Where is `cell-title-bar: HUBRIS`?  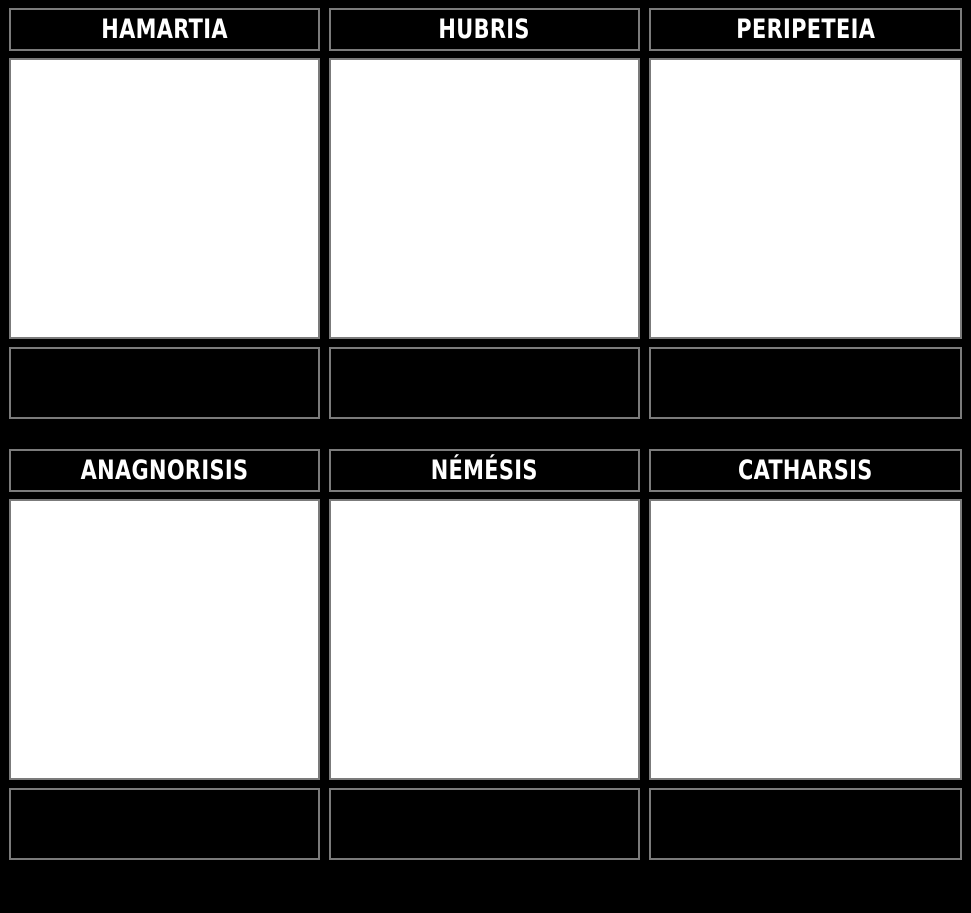
cell-title-bar: HUBRIS is located at coordinates (484, 29).